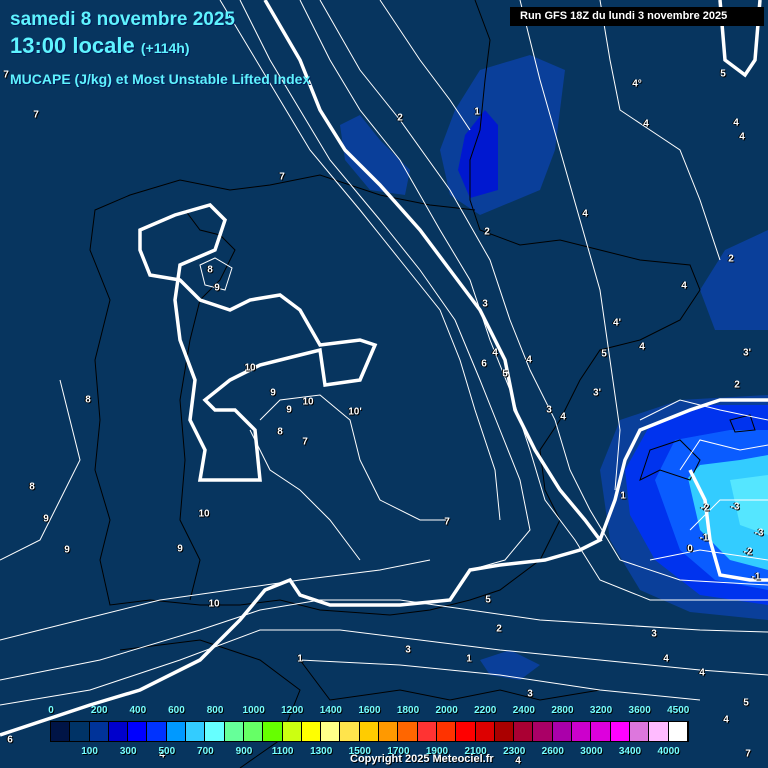  Describe the element at coordinates (502, 135) in the screenshot. I see `shade-north` at that location.